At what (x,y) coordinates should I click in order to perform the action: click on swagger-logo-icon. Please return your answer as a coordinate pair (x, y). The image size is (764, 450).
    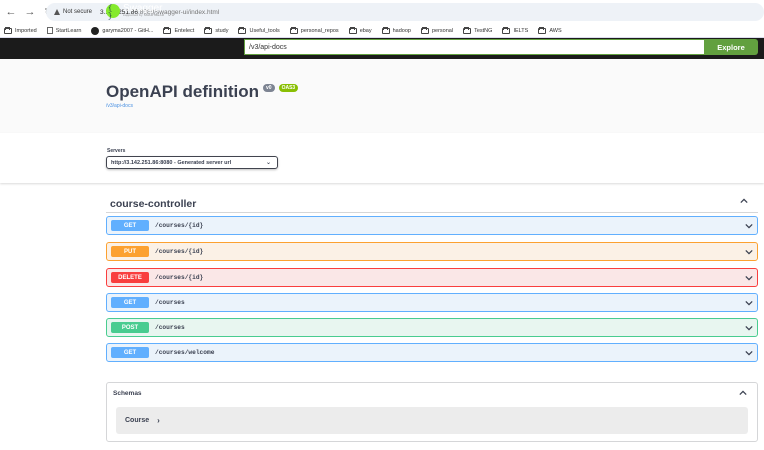
    Looking at the image, I should click on (113, 12).